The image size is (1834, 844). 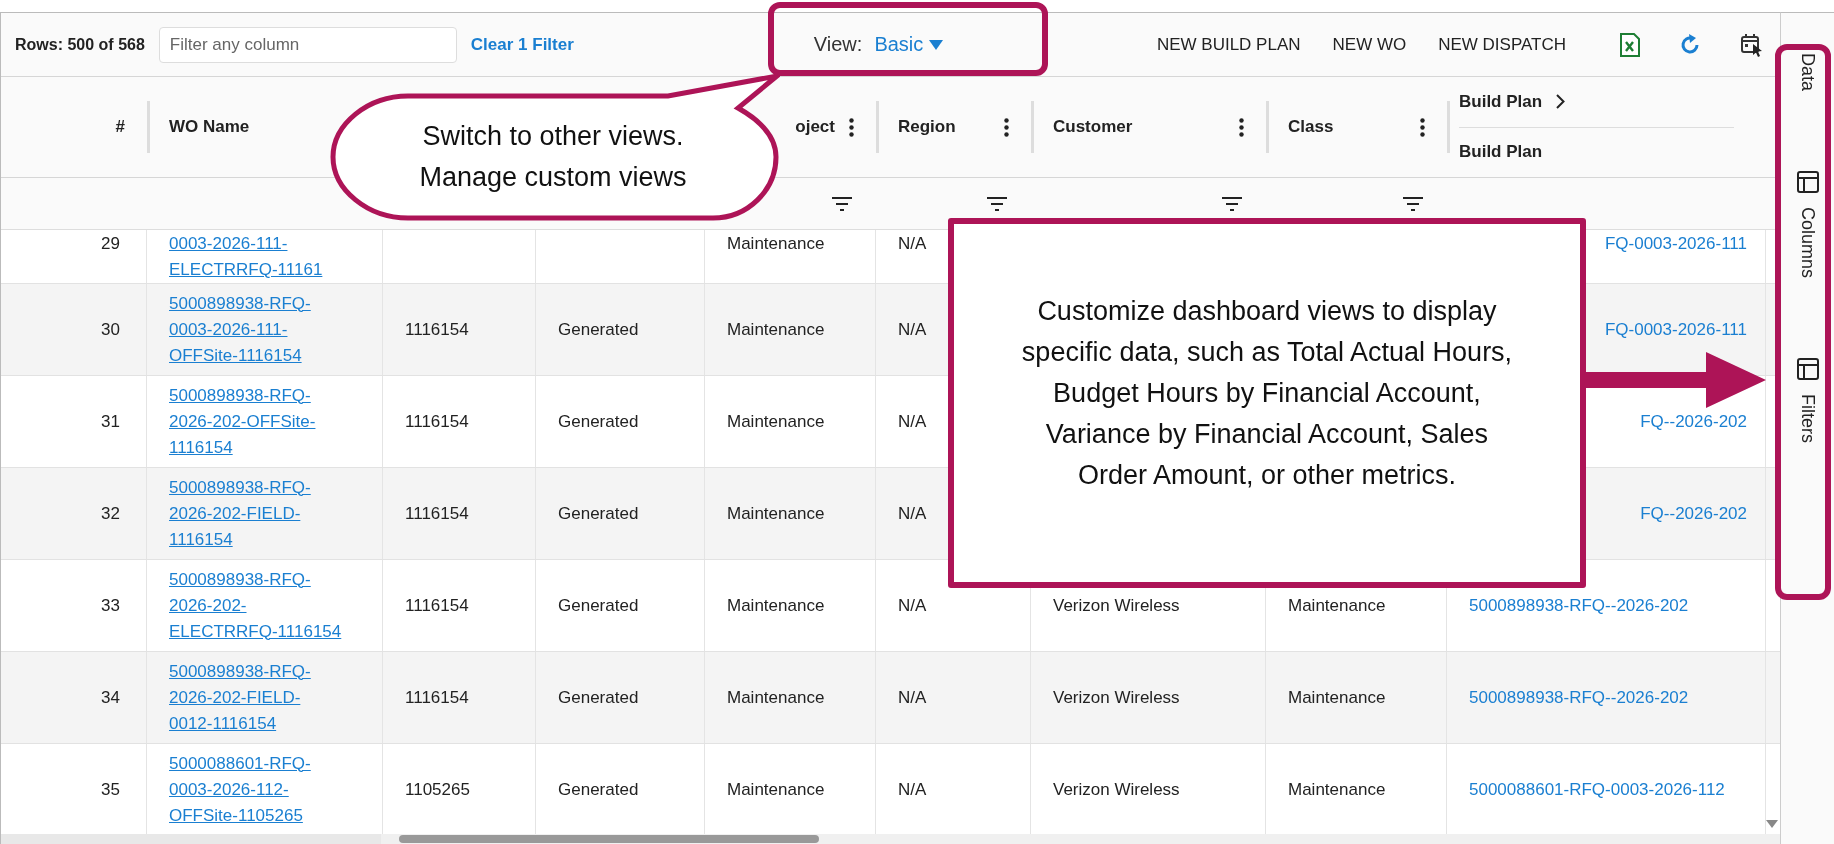 I want to click on calendar-icon, so click(x=1752, y=44).